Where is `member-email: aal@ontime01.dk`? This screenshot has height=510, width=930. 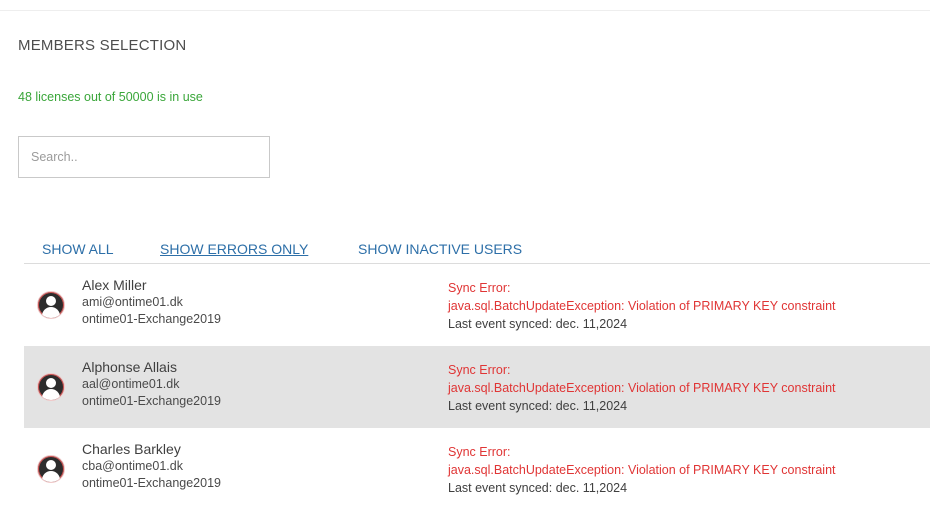
member-email: aal@ontime01.dk is located at coordinates (131, 384).